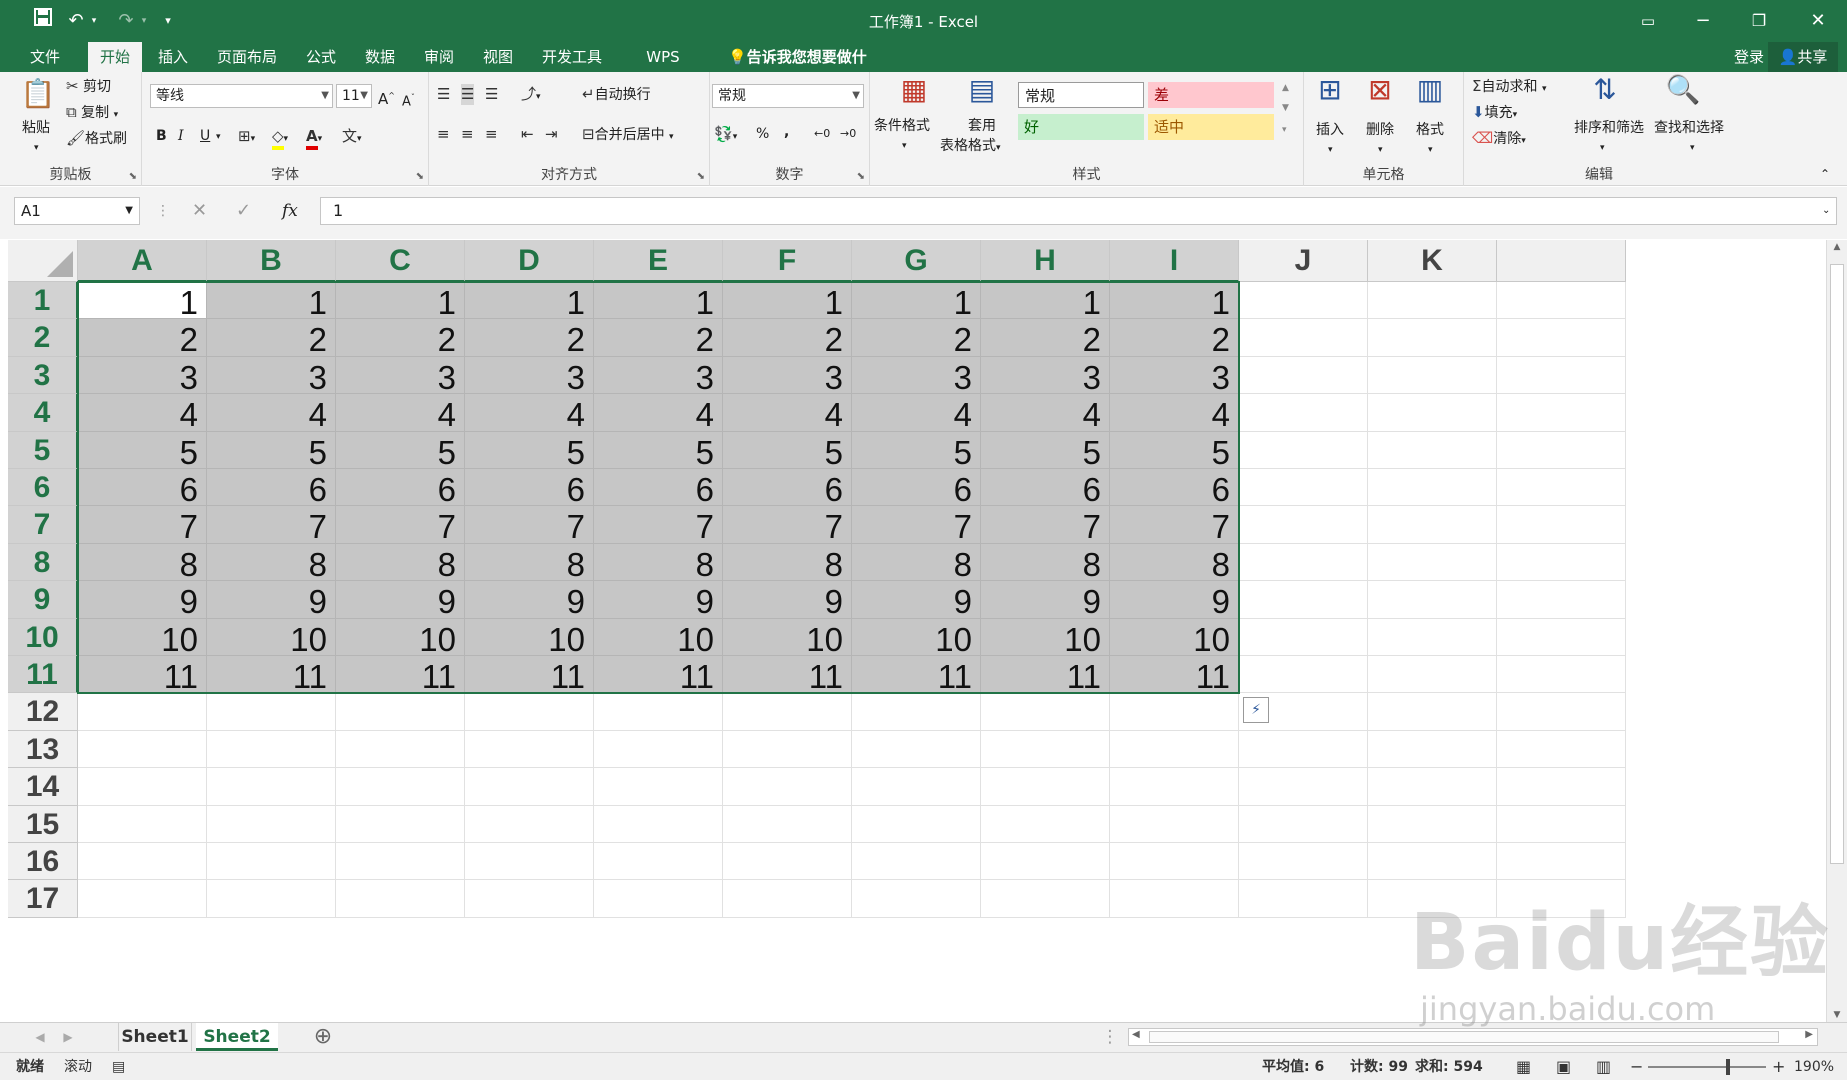 This screenshot has width=1847, height=1080. What do you see at coordinates (280, 138) in the screenshot?
I see `fill-color-button: ◇▾` at bounding box center [280, 138].